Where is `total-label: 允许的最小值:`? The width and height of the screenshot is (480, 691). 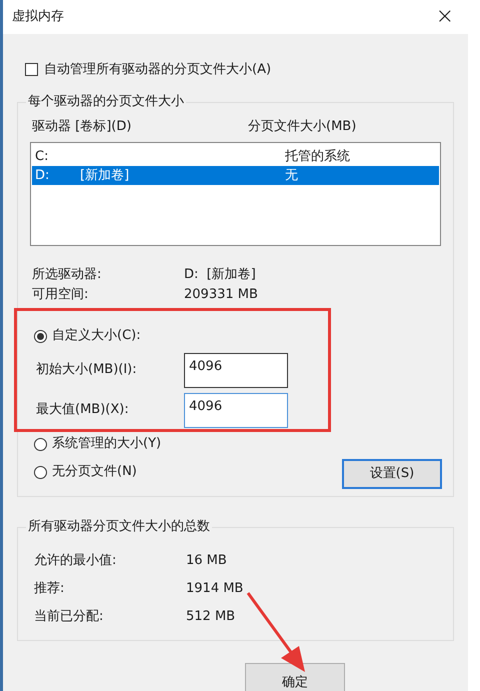
total-label: 允许的最小值: is located at coordinates (76, 561).